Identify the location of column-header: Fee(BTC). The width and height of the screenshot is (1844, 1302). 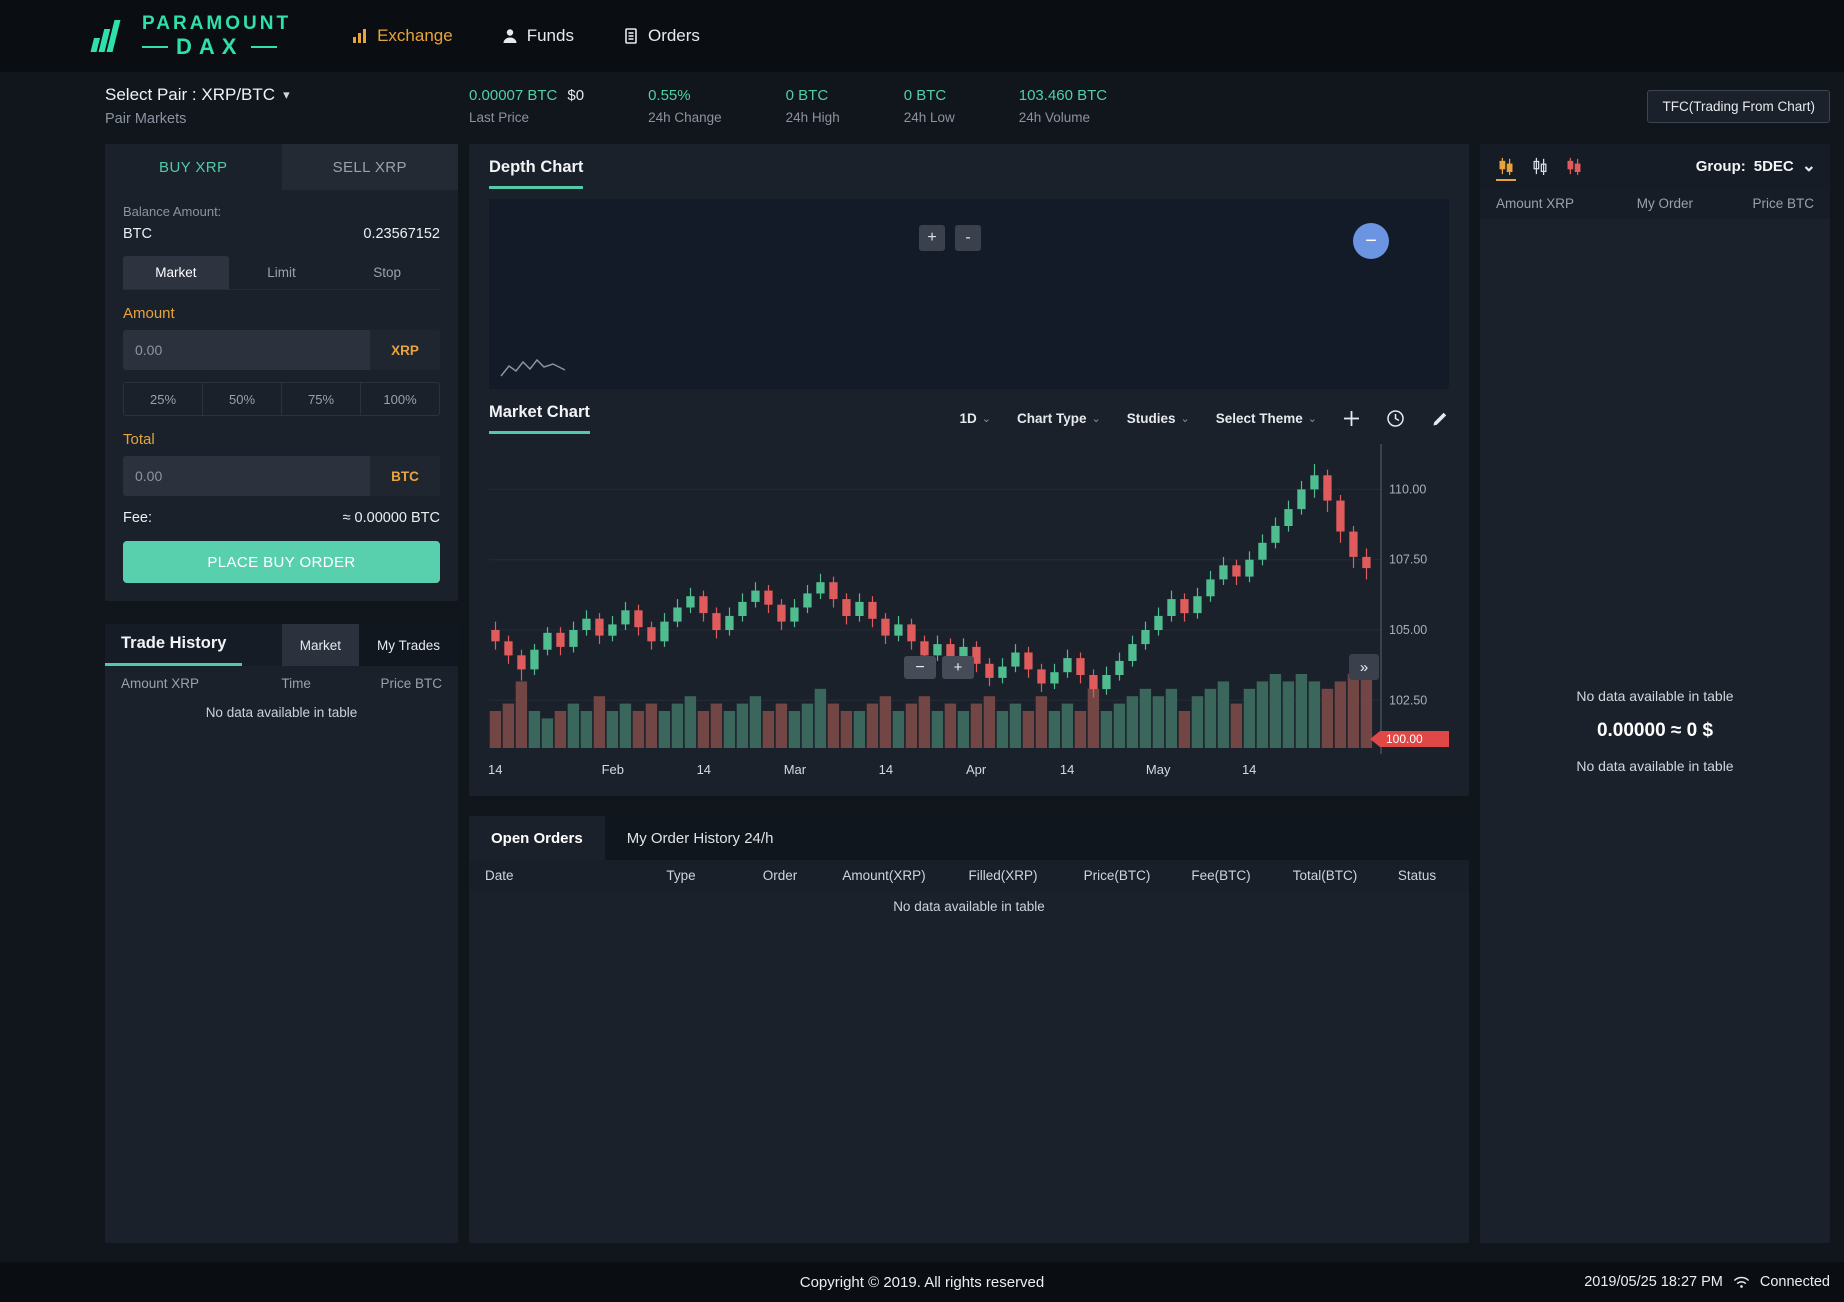
(1221, 875).